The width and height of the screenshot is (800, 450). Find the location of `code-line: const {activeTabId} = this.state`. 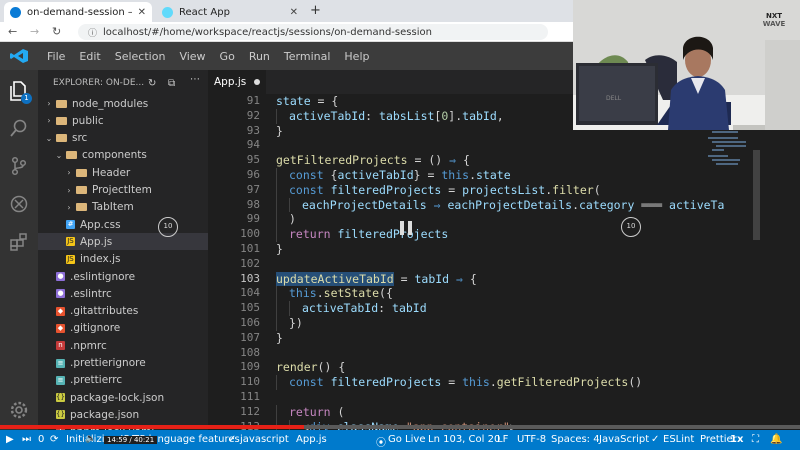

code-line: const {activeTabId} = this.state is located at coordinates (400, 175).